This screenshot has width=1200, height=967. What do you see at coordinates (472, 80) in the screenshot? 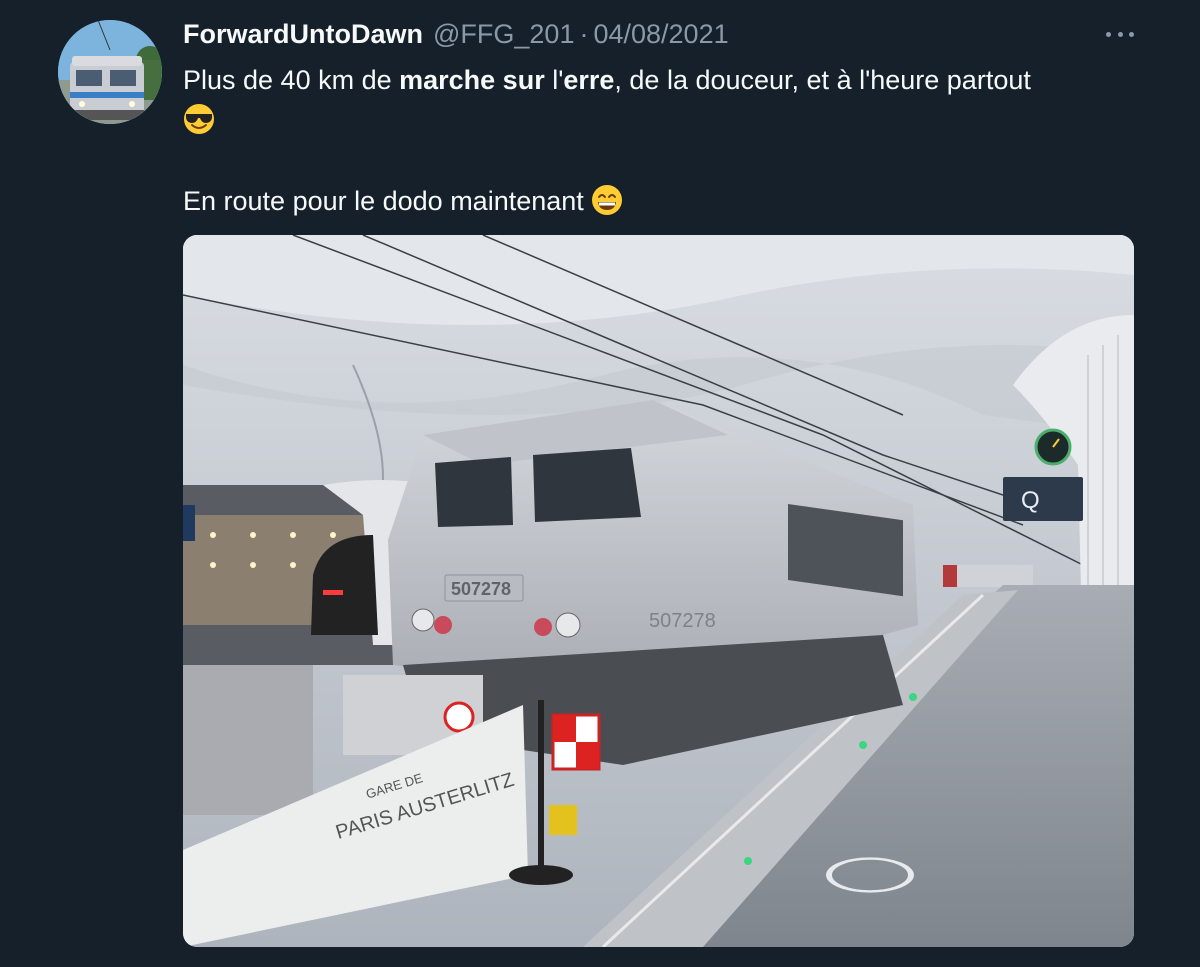
I see `text-bold-segment: marche sur` at bounding box center [472, 80].